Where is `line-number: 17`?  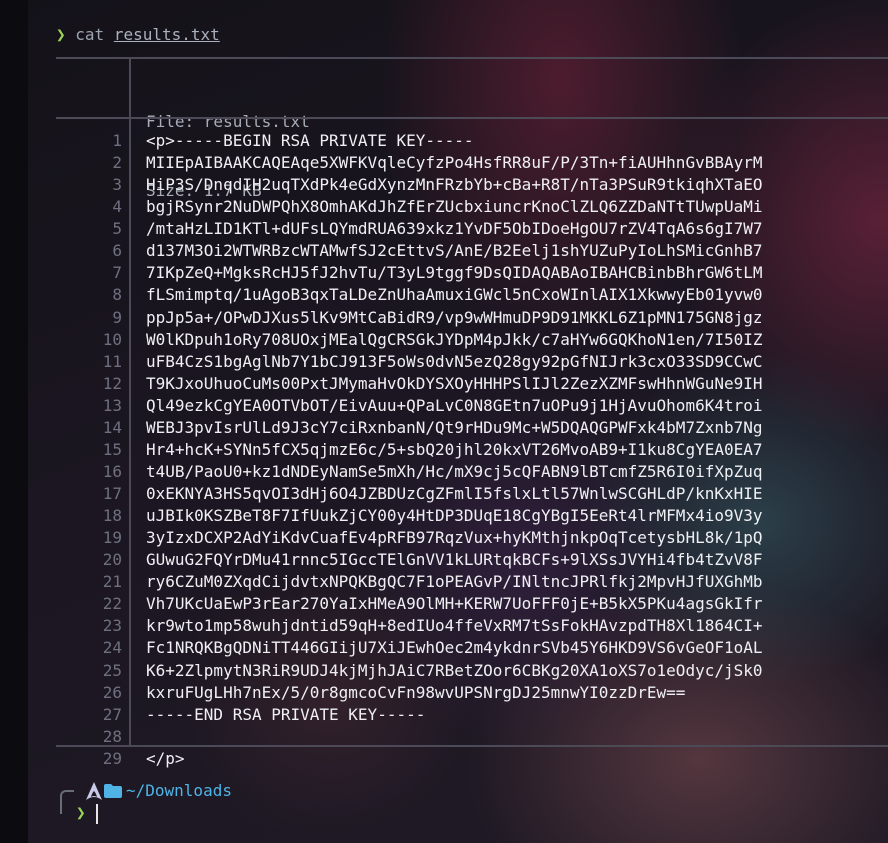
line-number: 17 is located at coordinates (112, 493).